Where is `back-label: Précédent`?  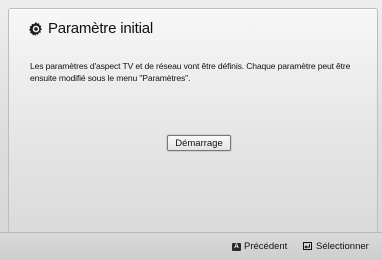
back-label: Précédent is located at coordinates (266, 246).